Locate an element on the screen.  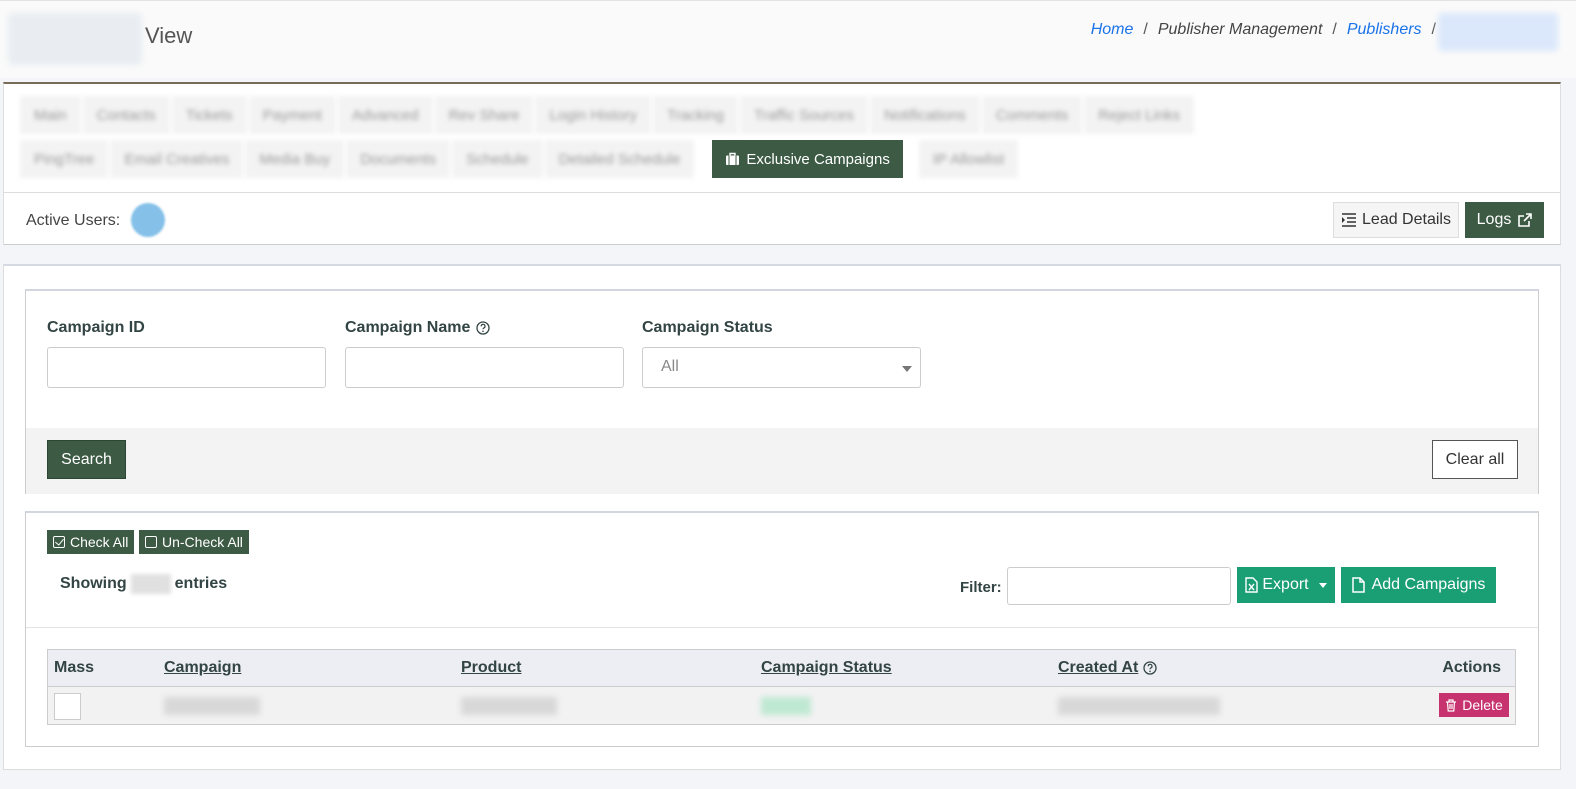
tab-main: Main is located at coordinates (50, 115).